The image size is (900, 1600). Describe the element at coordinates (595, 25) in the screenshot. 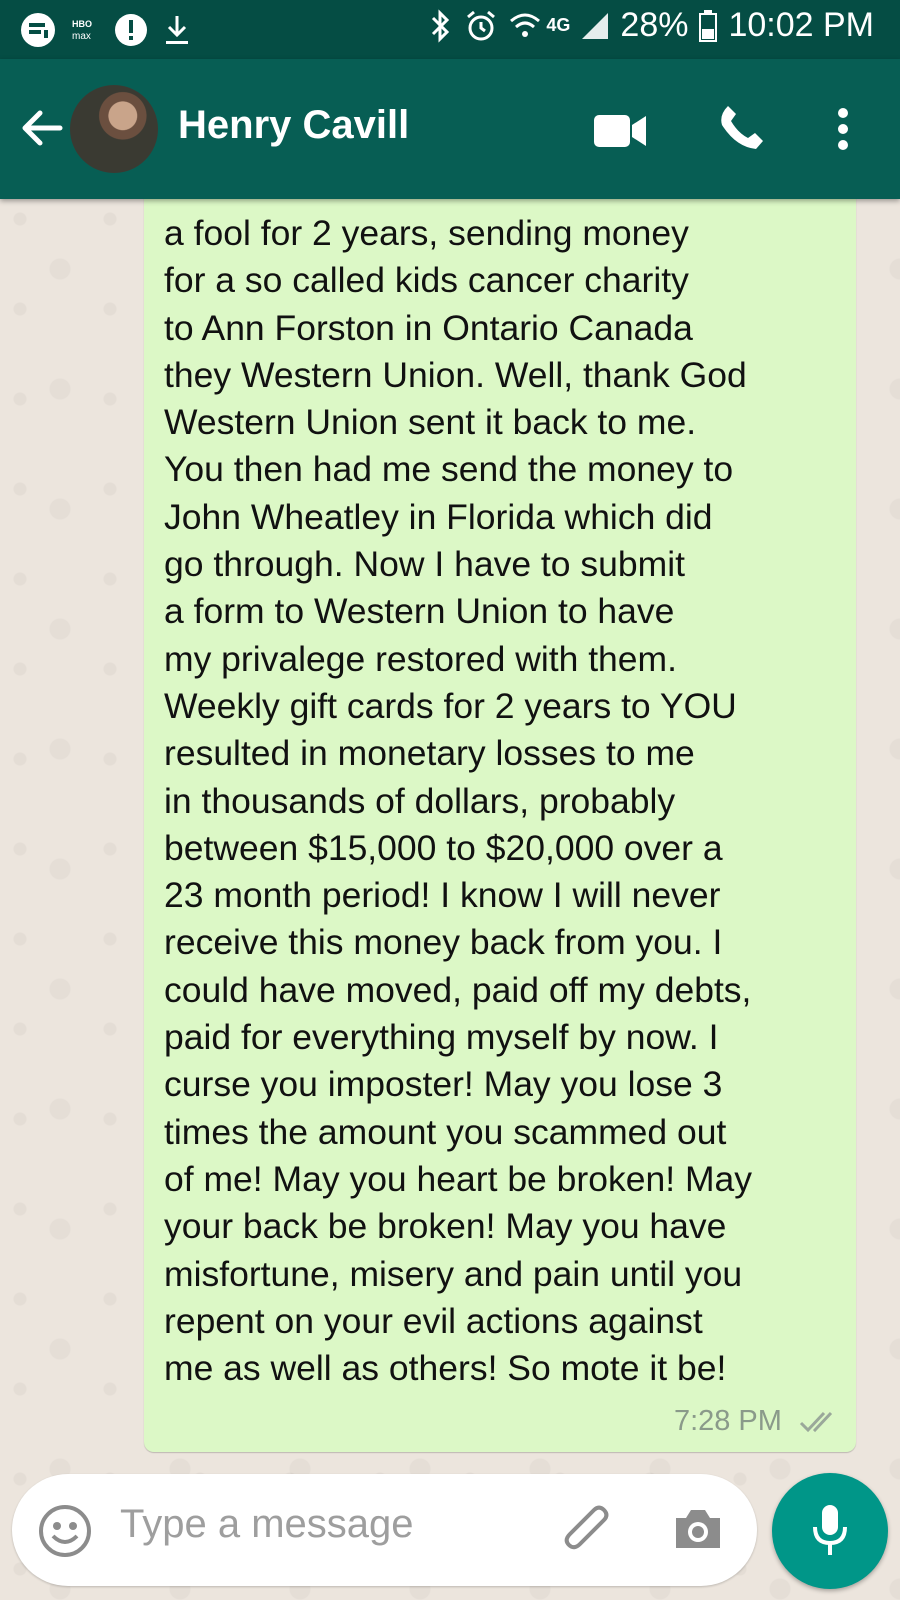

I see `signal-icon` at that location.